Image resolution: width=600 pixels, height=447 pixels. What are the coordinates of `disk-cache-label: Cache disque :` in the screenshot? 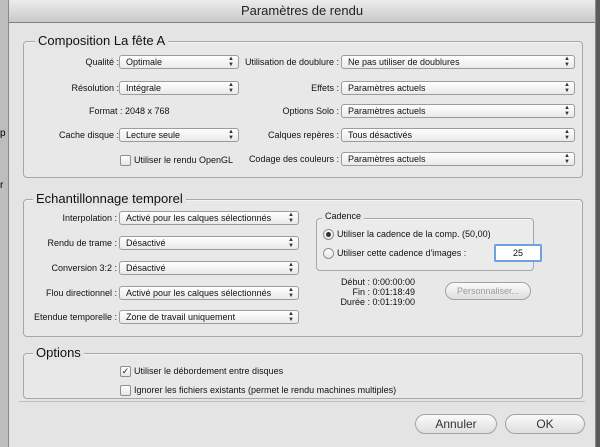 It's located at (88, 135).